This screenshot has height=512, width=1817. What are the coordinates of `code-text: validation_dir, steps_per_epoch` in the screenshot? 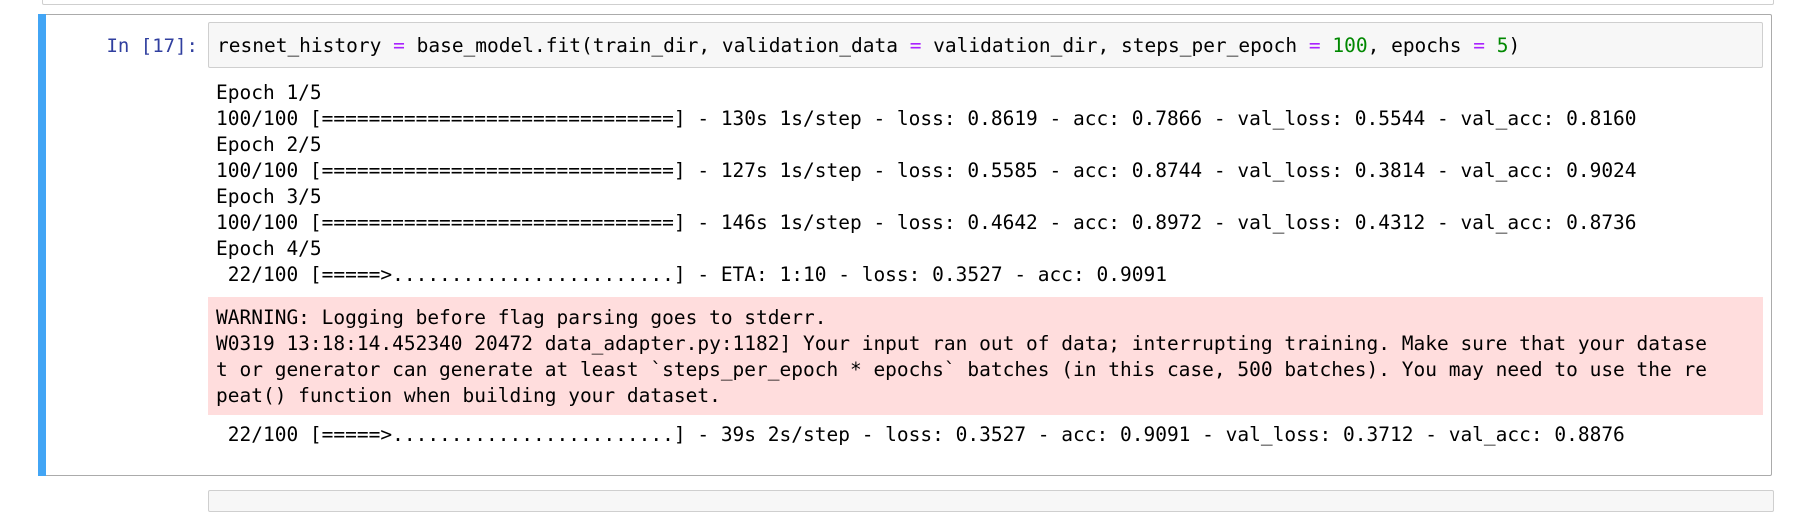 It's located at (1115, 45).